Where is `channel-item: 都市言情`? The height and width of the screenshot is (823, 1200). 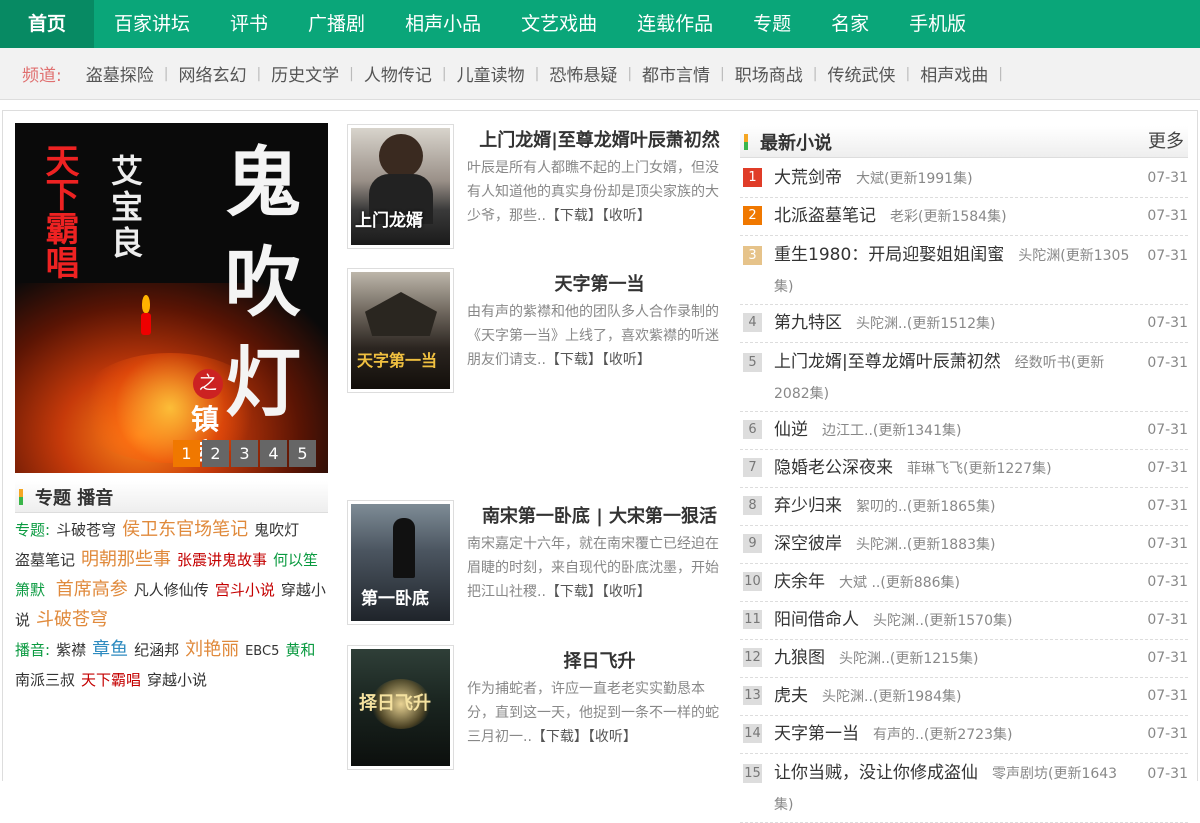
channel-item: 都市言情 is located at coordinates (676, 73).